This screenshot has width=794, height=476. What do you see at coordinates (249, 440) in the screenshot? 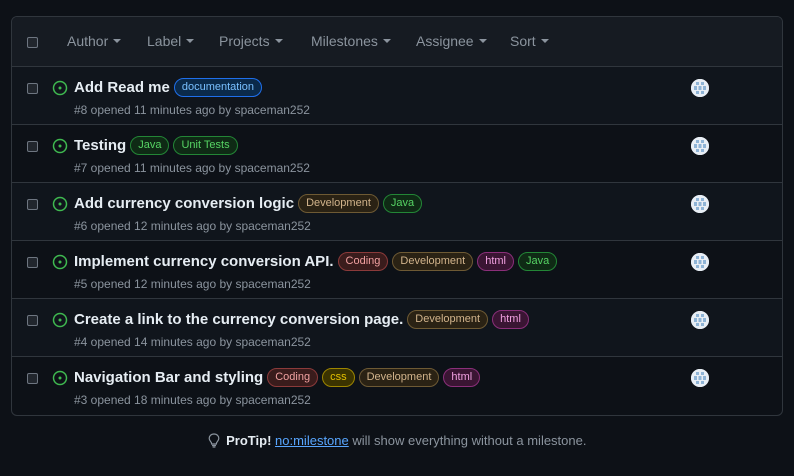
I see `protip-lead: ProTip!` at bounding box center [249, 440].